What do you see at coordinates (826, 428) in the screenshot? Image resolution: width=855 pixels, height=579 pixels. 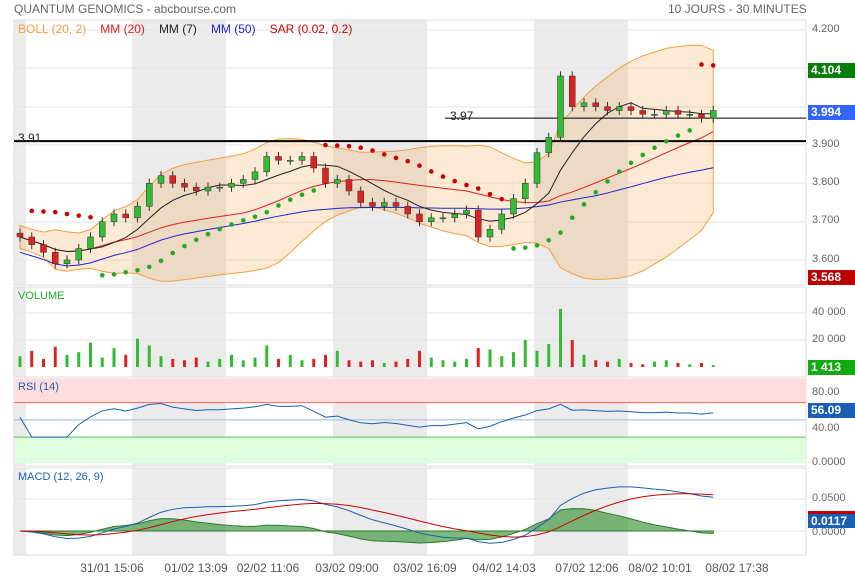 I see `rsi-tick: 40.00` at bounding box center [826, 428].